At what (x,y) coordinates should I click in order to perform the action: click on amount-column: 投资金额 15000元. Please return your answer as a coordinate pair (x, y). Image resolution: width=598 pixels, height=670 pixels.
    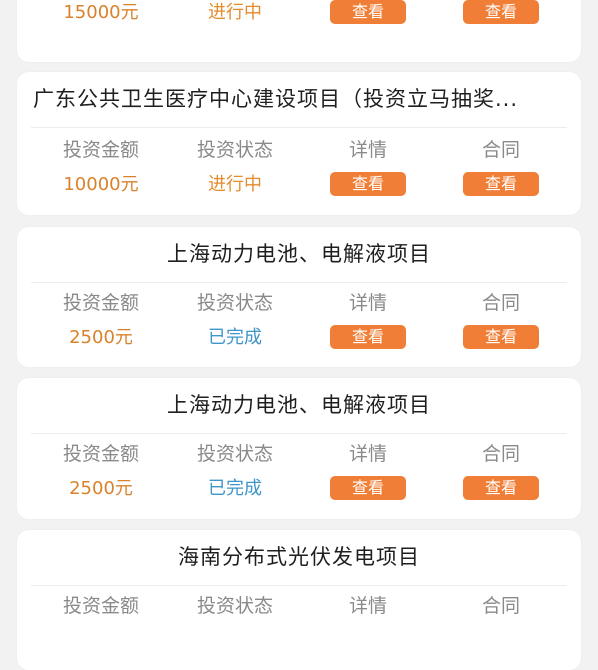
    Looking at the image, I should click on (101, 13).